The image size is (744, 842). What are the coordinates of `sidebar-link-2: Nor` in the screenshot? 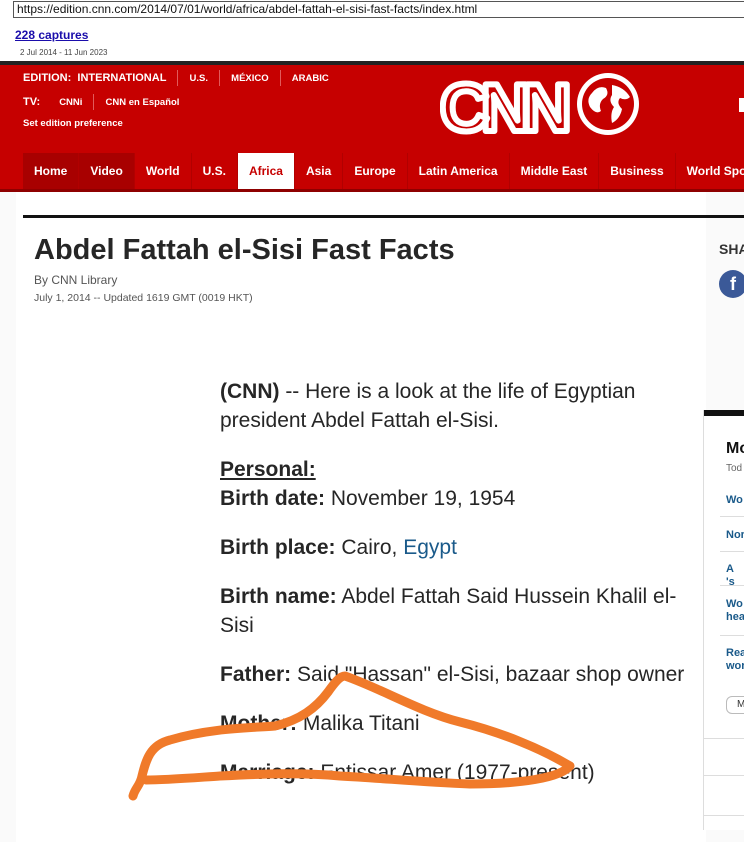 It's located at (735, 535).